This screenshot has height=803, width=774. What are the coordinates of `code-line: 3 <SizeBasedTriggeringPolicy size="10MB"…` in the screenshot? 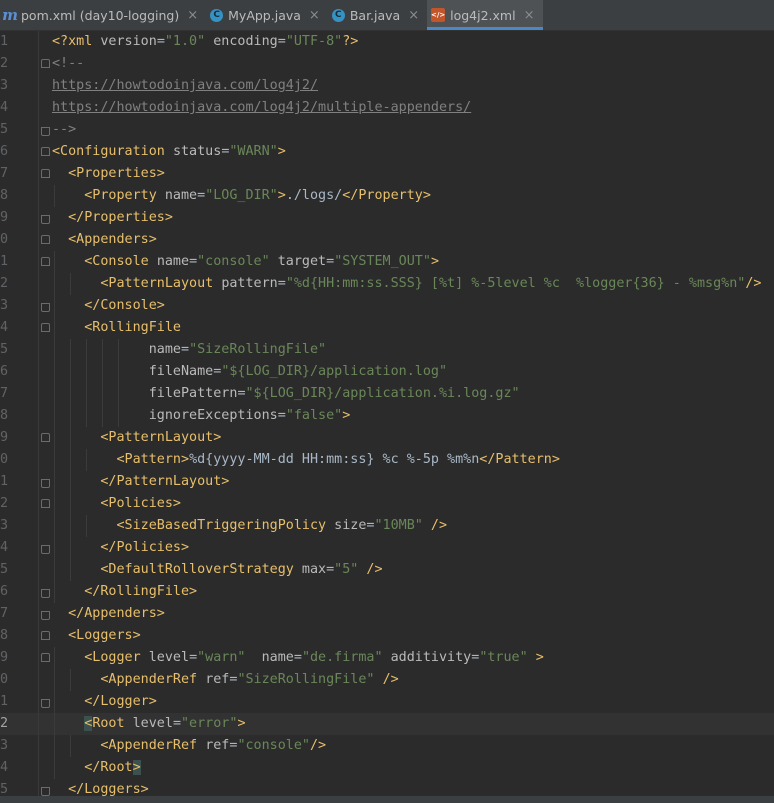 It's located at (387, 526).